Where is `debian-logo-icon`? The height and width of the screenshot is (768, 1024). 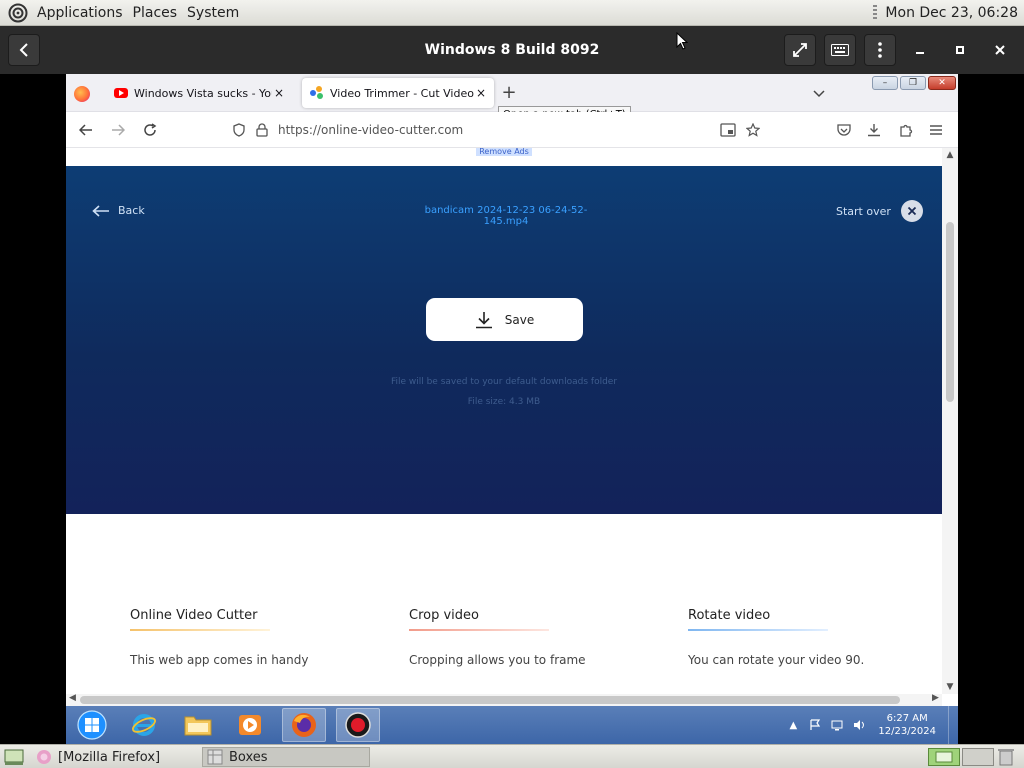 debian-logo-icon is located at coordinates (18, 13).